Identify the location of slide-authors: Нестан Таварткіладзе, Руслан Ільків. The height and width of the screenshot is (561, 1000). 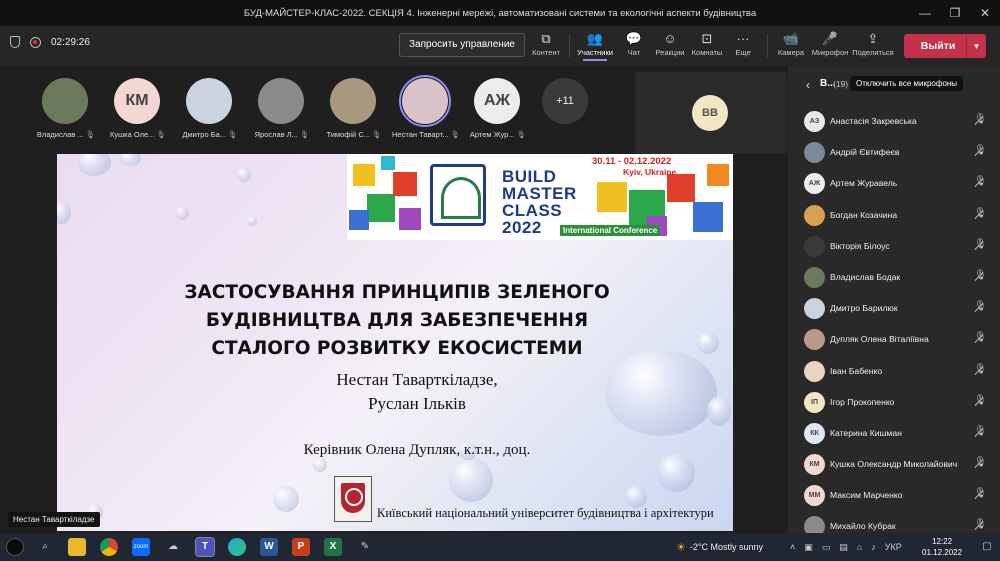
(417, 391).